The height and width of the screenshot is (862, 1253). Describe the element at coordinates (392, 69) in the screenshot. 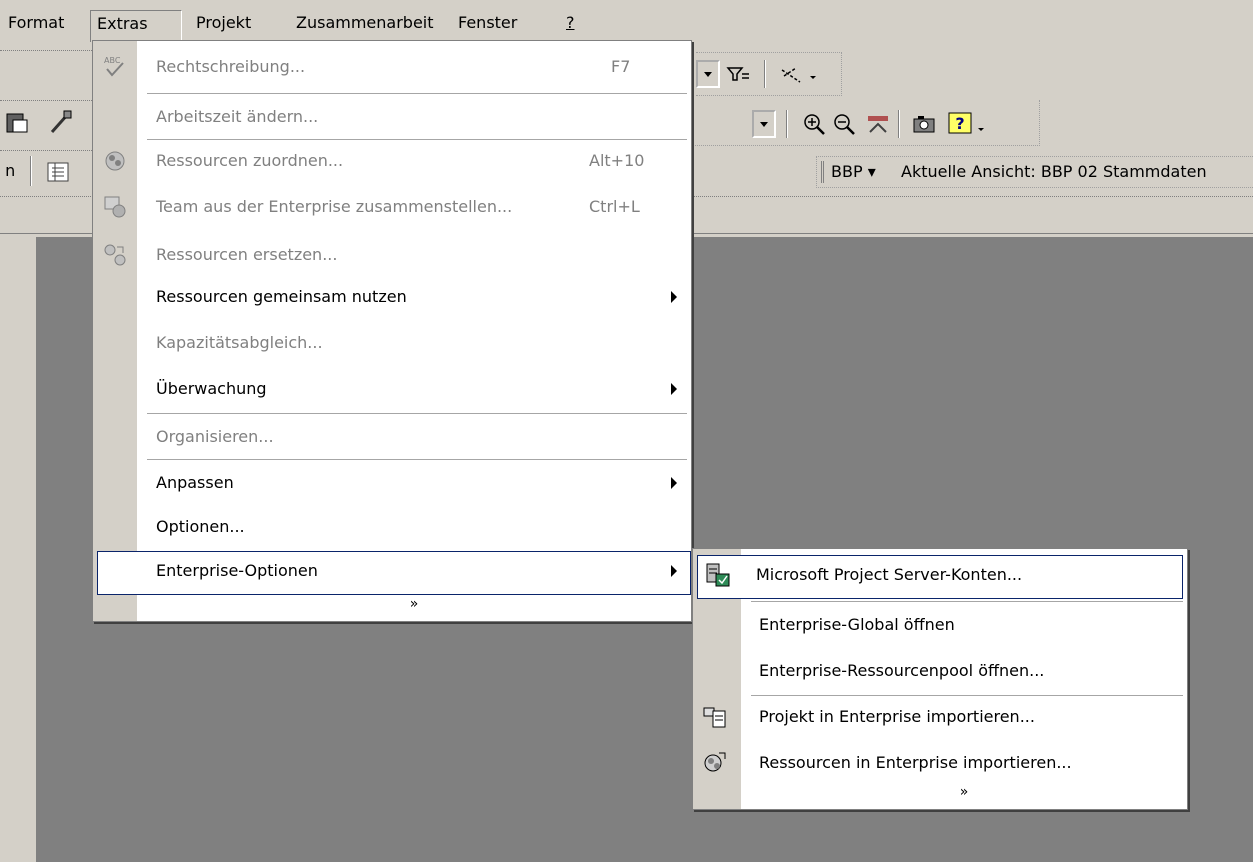

I see `menu-item-rechtschreibung: ABC Rechtschreibung... F7` at that location.